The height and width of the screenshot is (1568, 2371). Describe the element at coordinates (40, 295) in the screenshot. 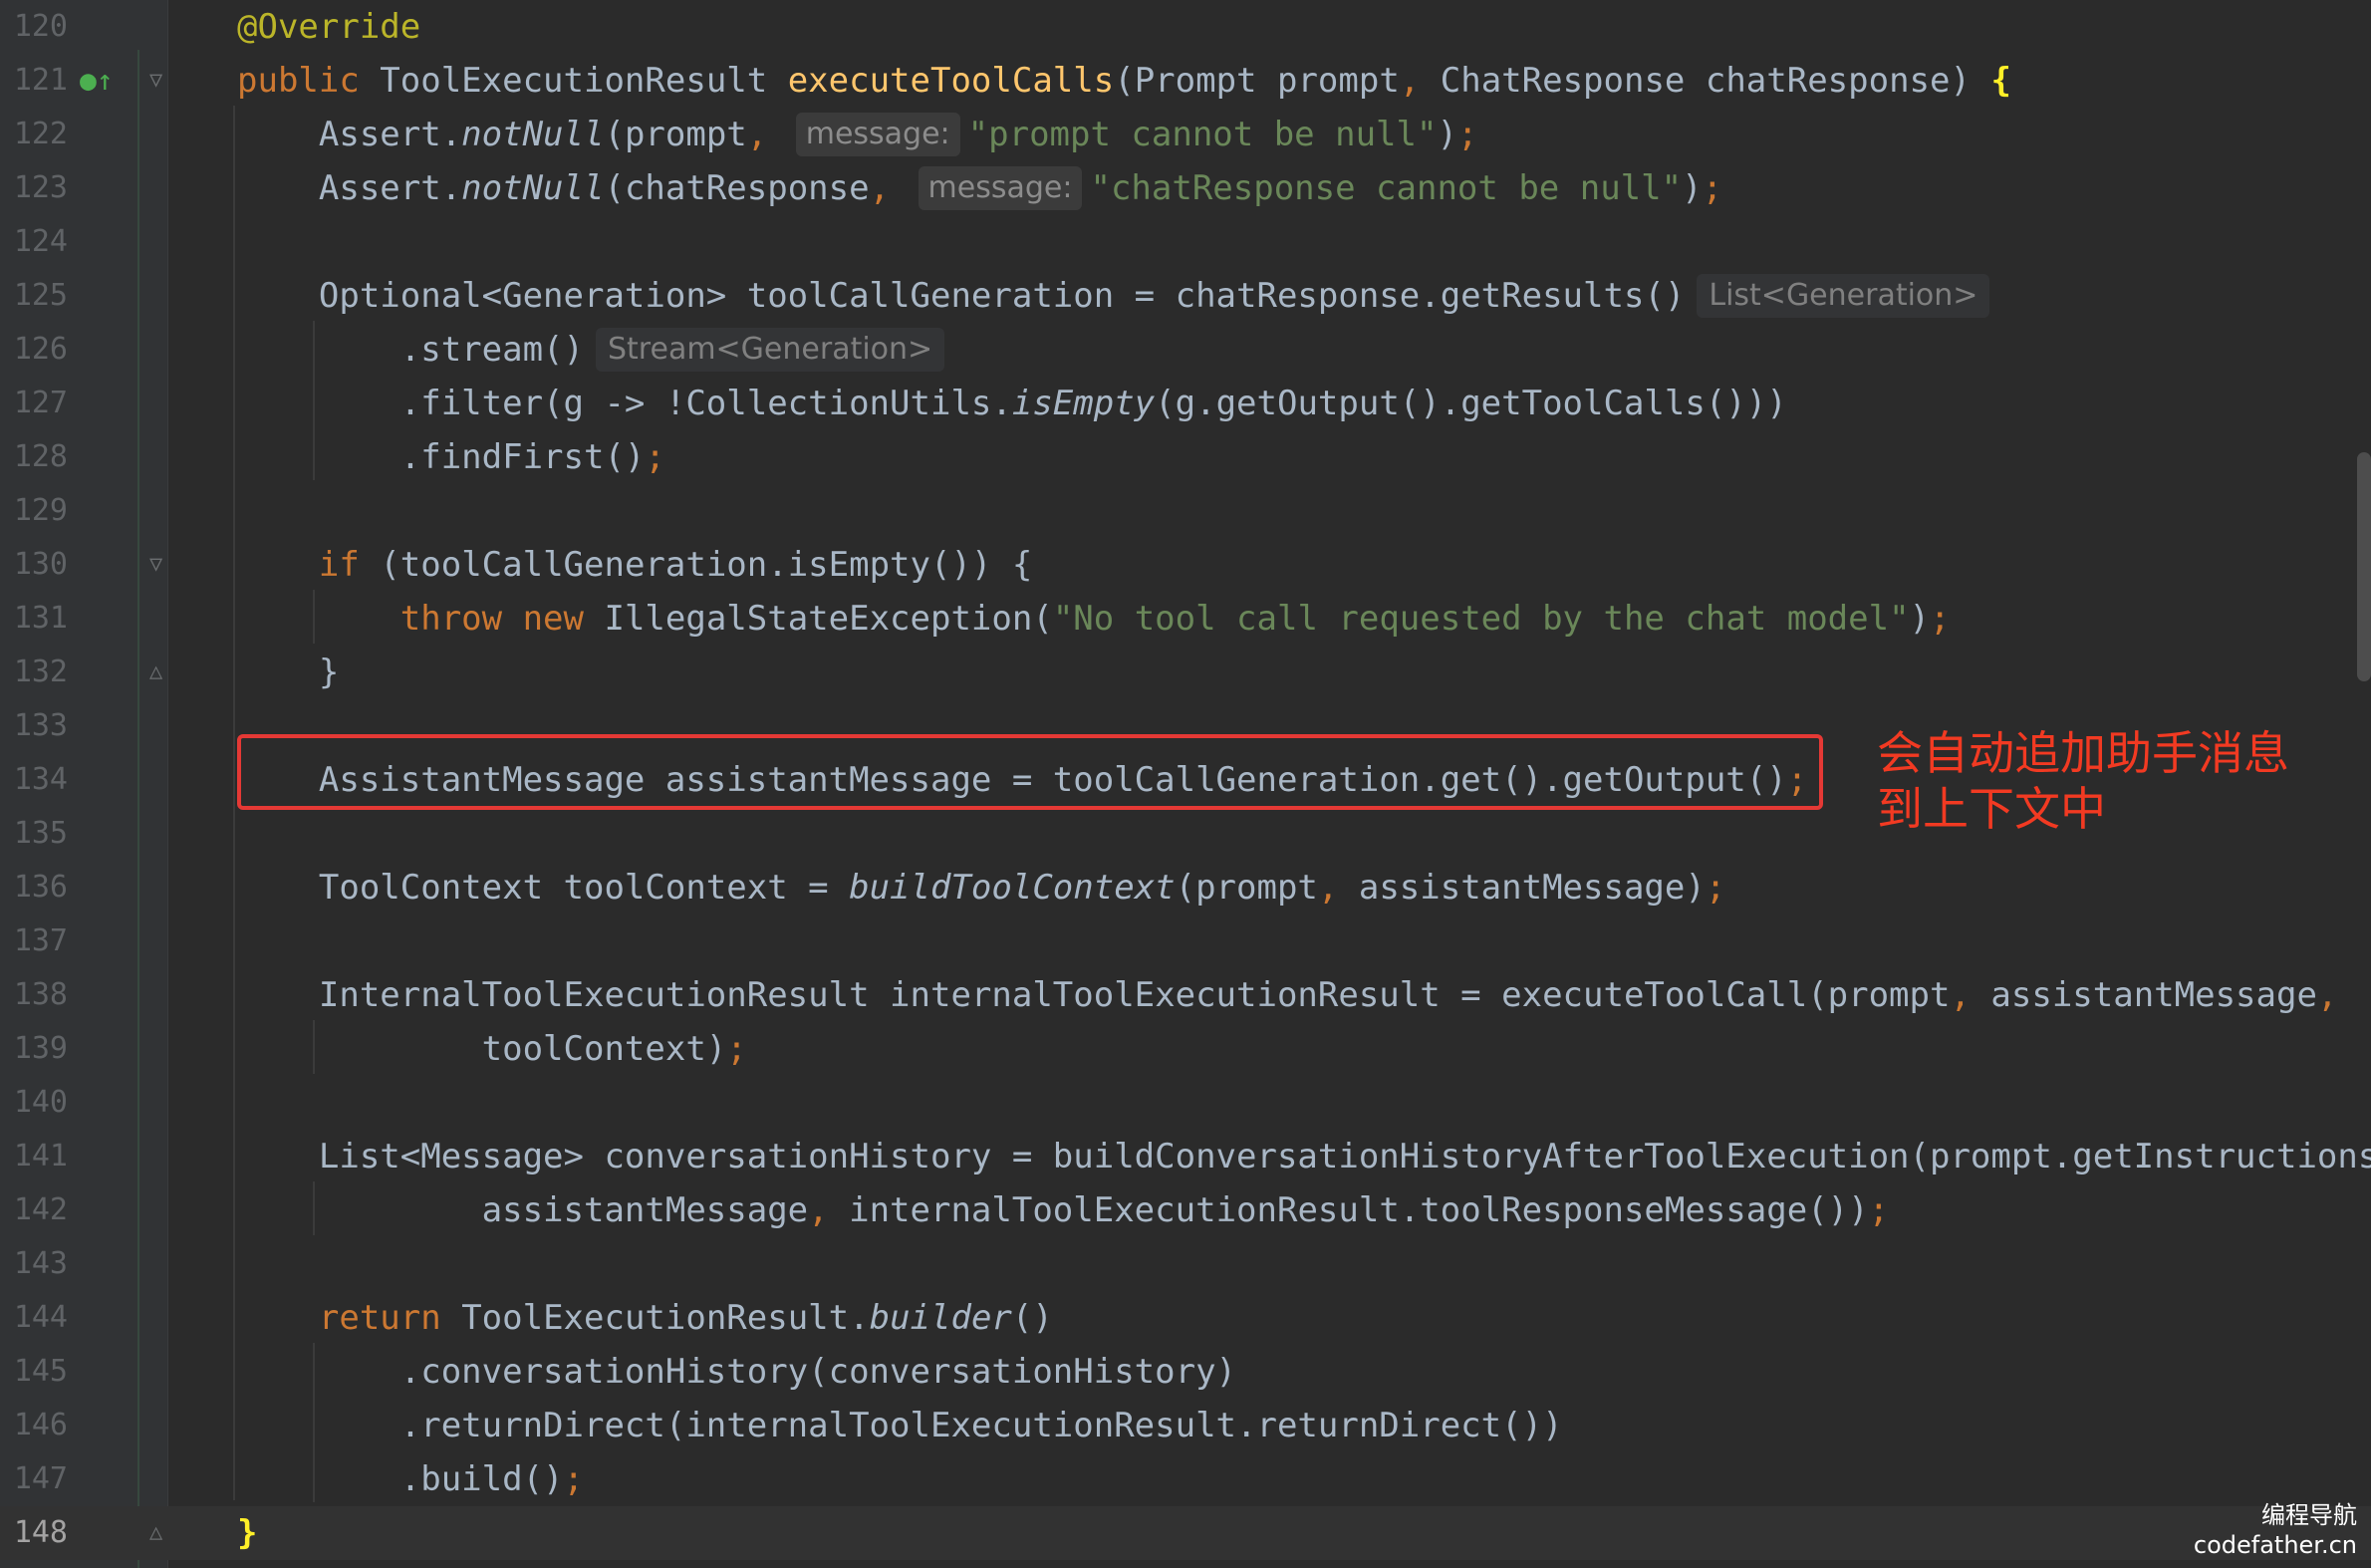

I see `line-number: 125` at that location.